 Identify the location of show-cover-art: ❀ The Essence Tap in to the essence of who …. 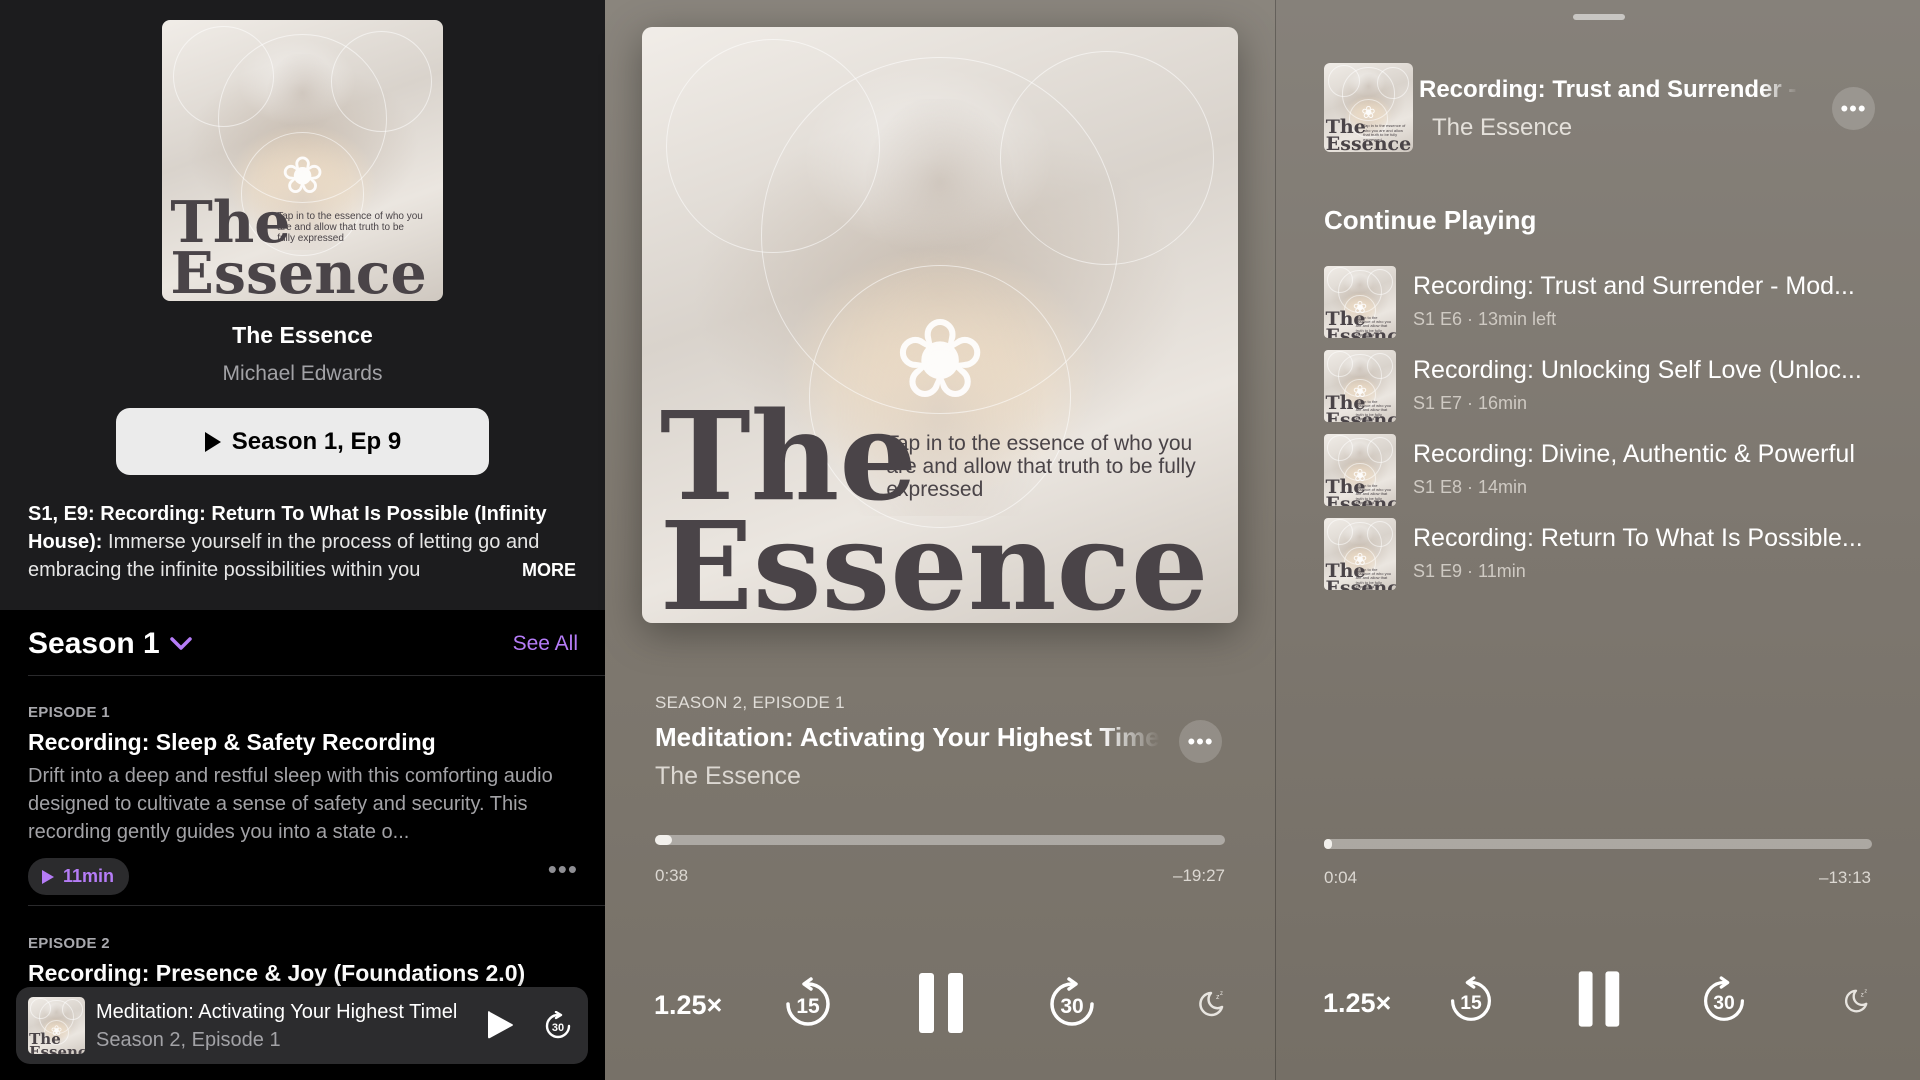
(302, 160).